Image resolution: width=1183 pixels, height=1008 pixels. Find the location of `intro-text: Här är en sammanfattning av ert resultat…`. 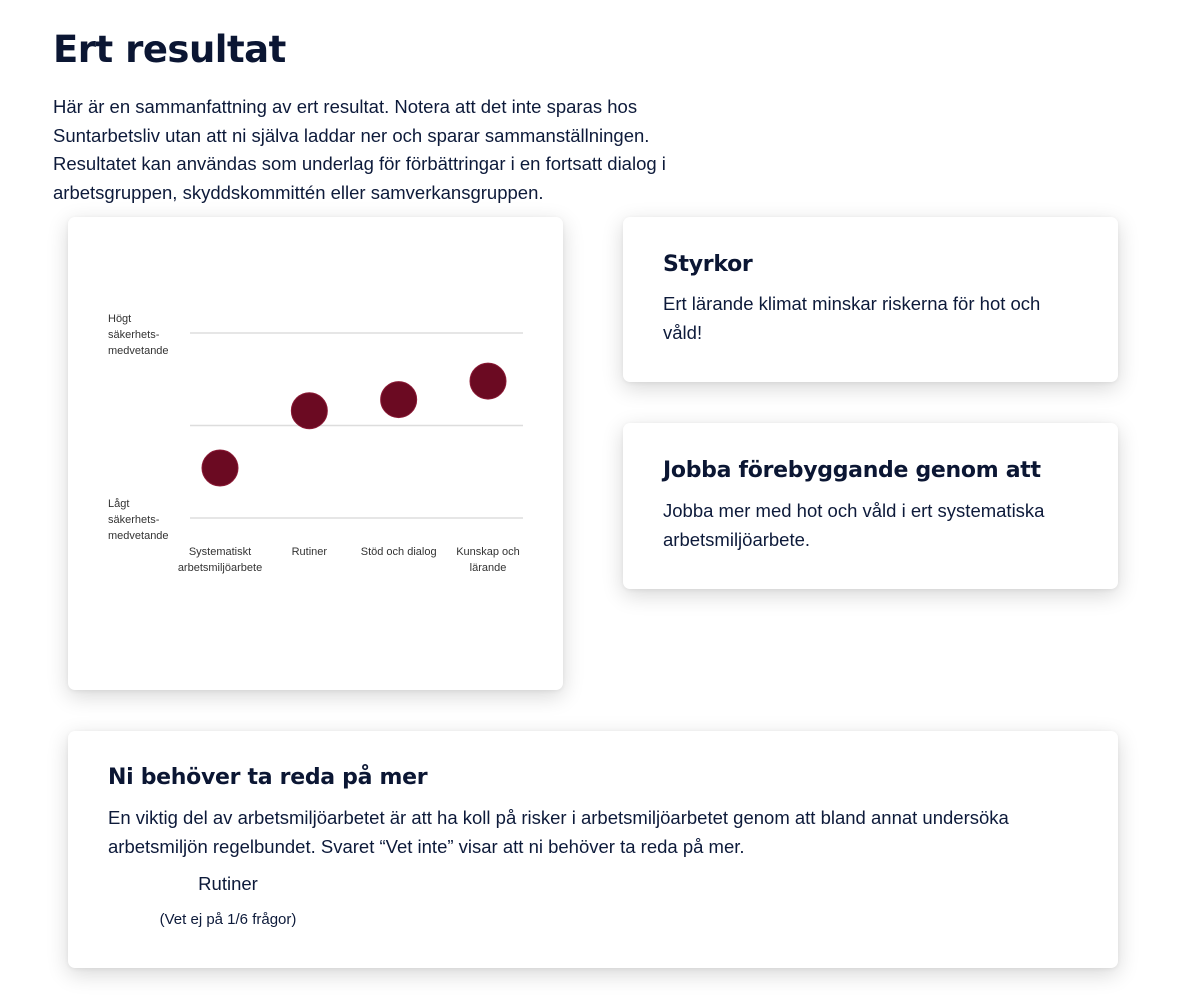

intro-text: Här är en sammanfattning av ert resultat… is located at coordinates (359, 149).